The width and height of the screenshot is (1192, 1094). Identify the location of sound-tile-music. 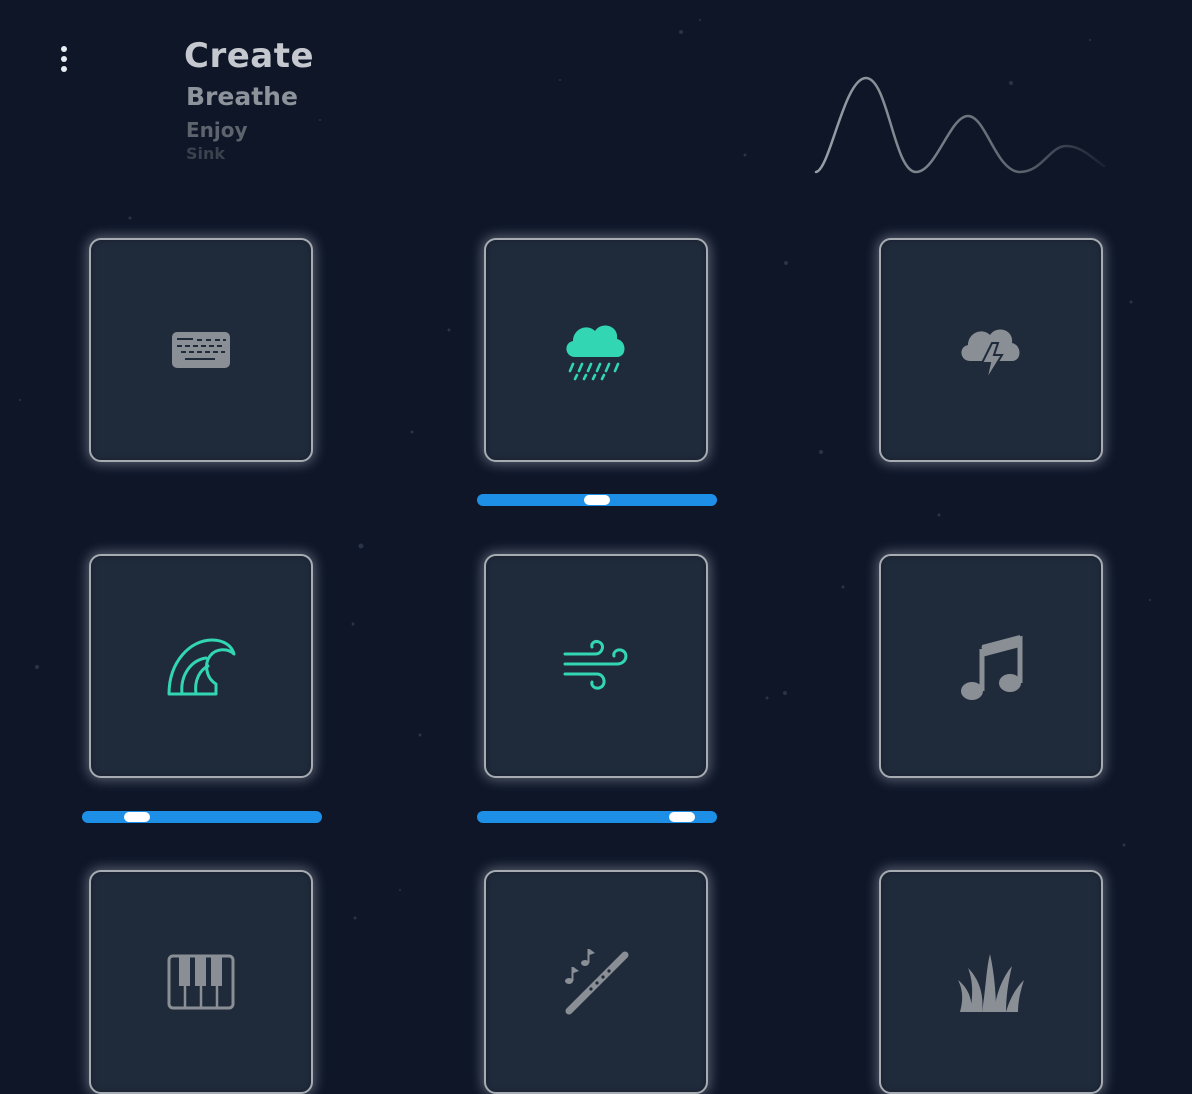
(991, 666).